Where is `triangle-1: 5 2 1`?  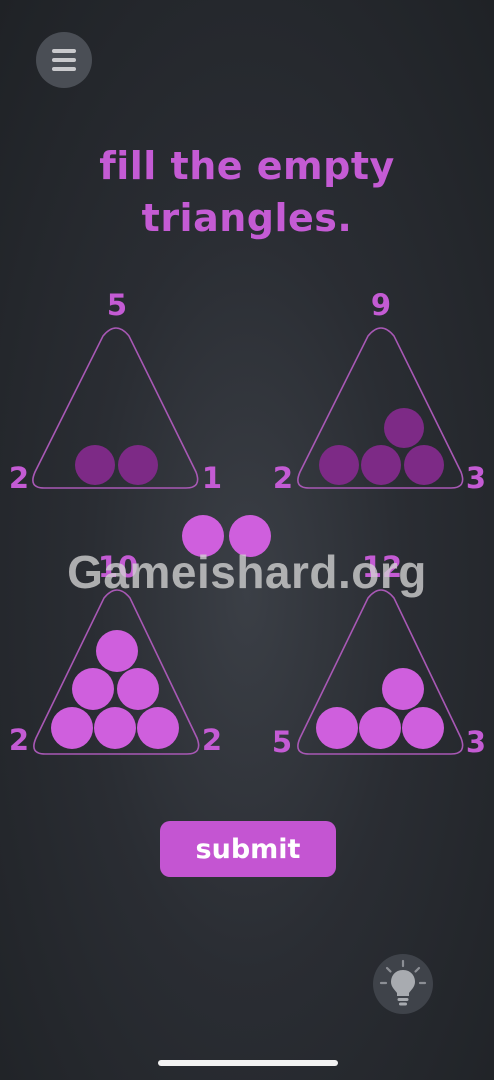
triangle-1: 5 2 1 is located at coordinates (115, 391).